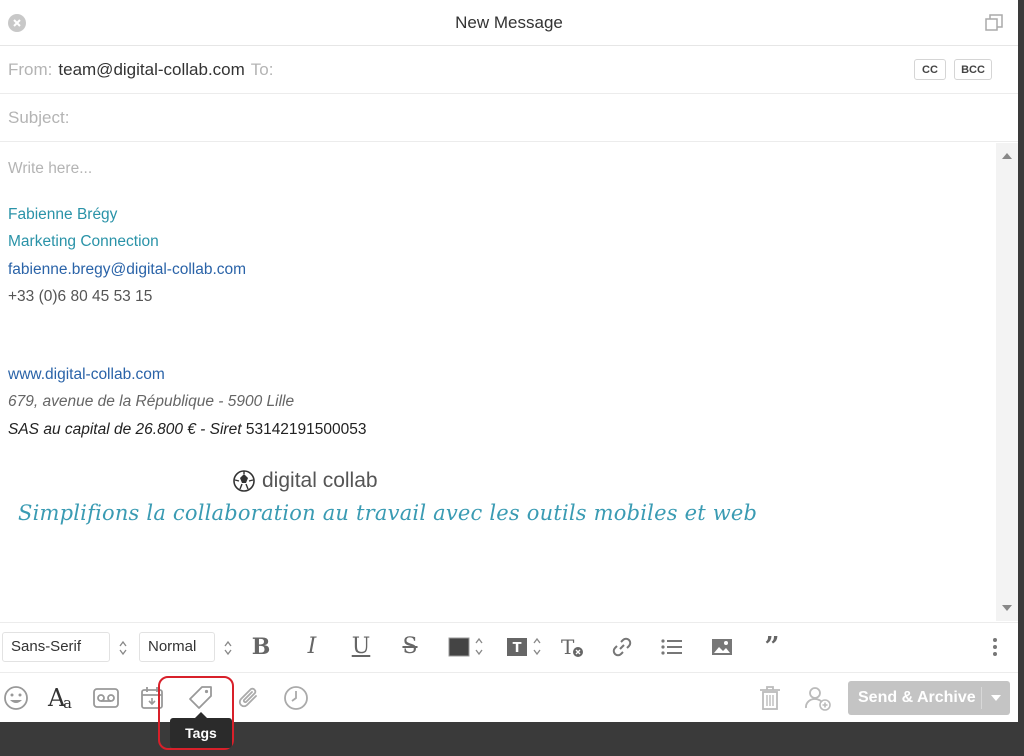 The image size is (1024, 756). Describe the element at coordinates (125, 429) in the screenshot. I see `legal-italic: SAS au capital de 26.800 € - Siret` at that location.